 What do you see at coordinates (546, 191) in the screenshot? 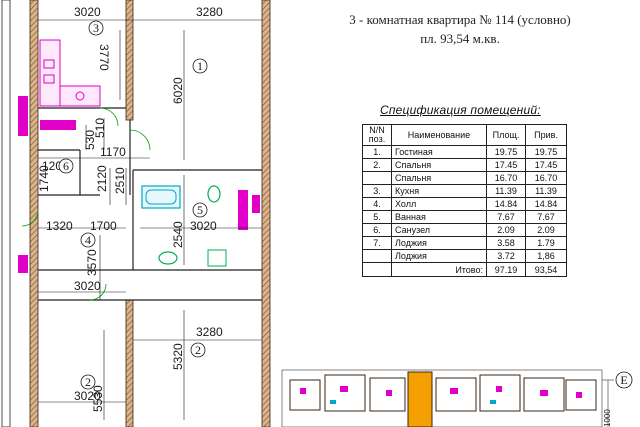
I see `row-reduced: 11.39` at bounding box center [546, 191].